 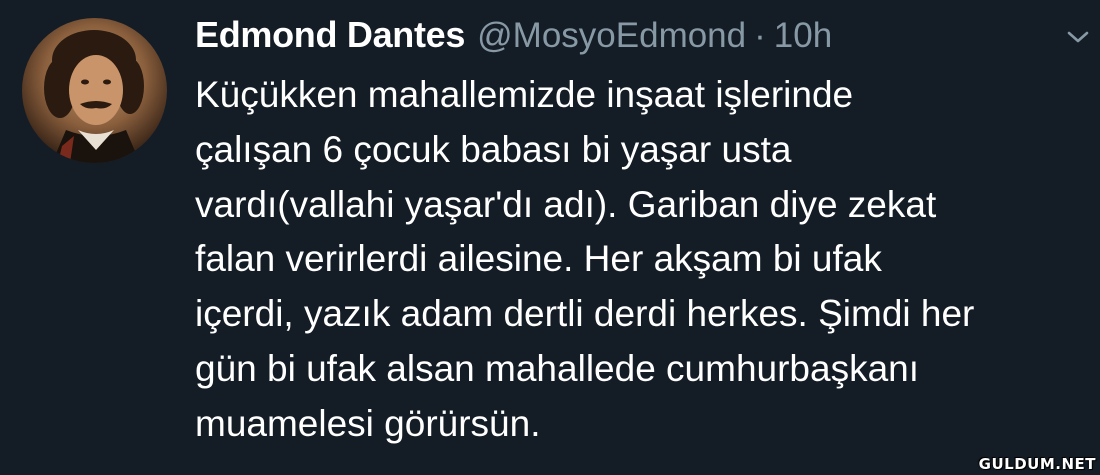 I want to click on watermark: GULDUM.NET, so click(x=1037, y=464).